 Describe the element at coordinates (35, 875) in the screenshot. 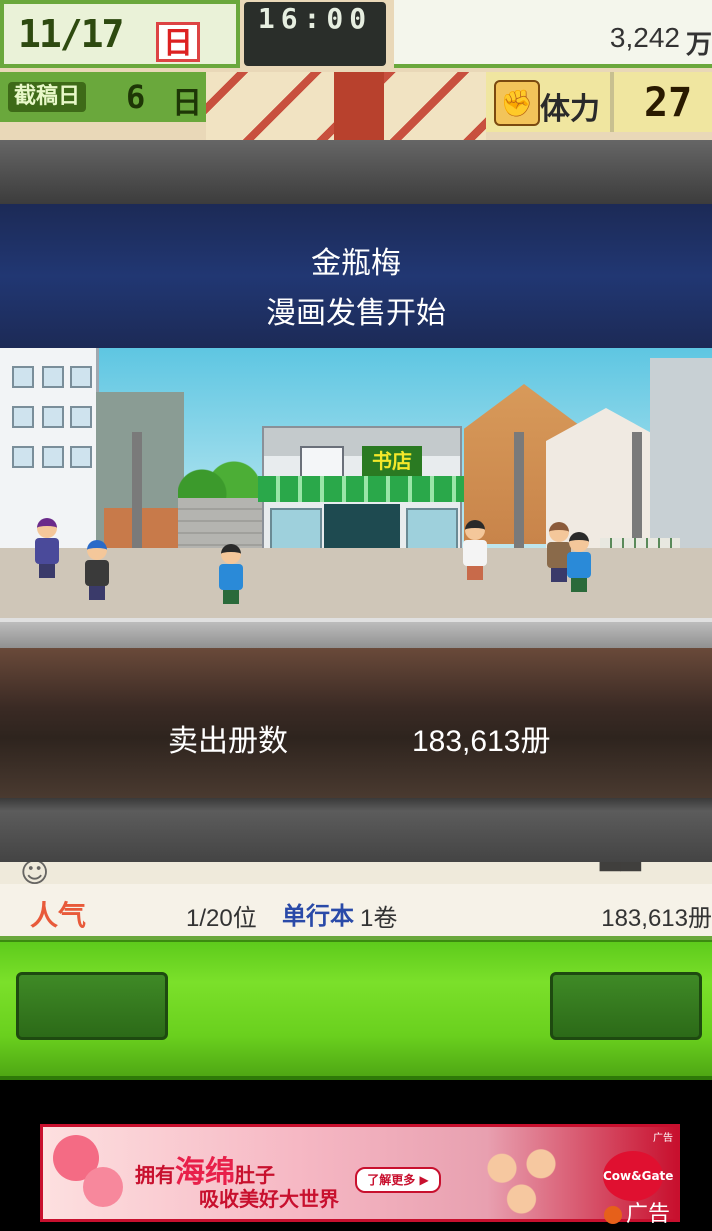

I see `cut-off-icon: ☺` at that location.